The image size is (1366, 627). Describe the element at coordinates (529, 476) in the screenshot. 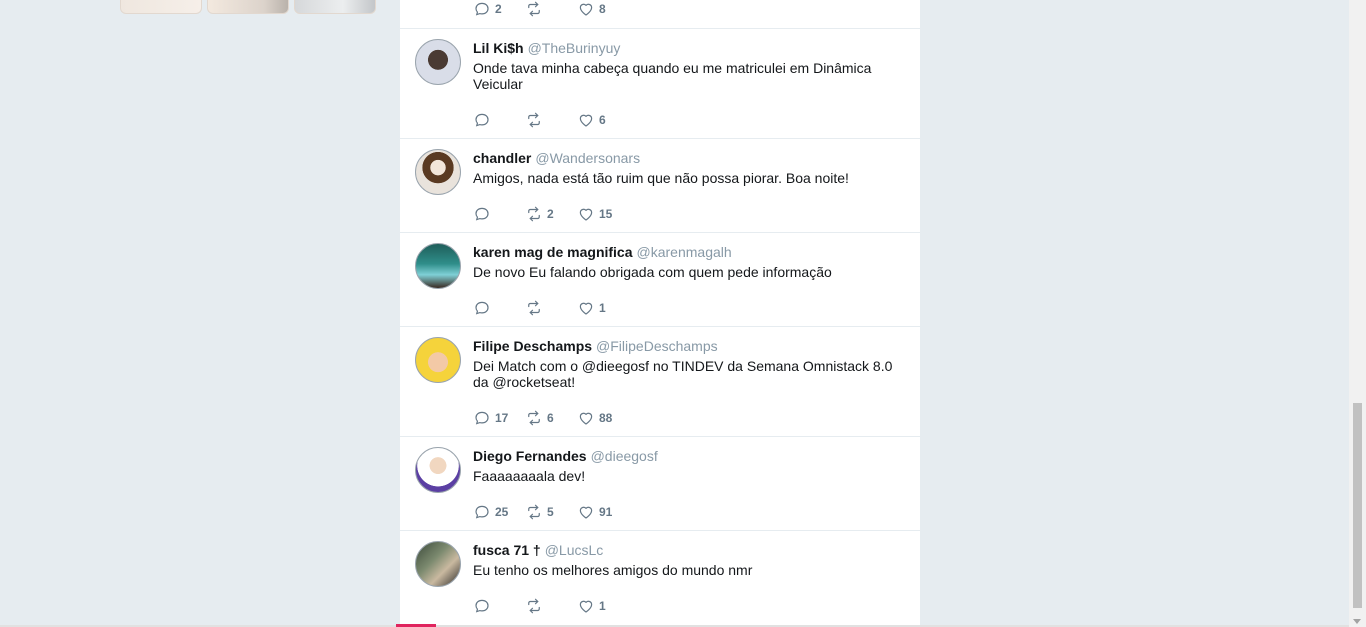

I see `tweet-text: Faaaaaaaala dev!` at that location.